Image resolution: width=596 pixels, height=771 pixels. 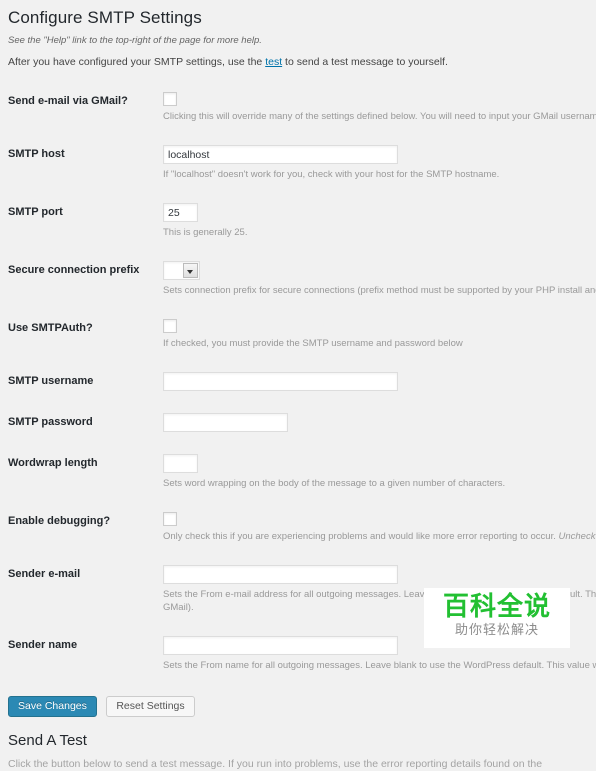 I want to click on label-send-via-gmail: Send e-mail via GMail?, so click(x=85, y=107).